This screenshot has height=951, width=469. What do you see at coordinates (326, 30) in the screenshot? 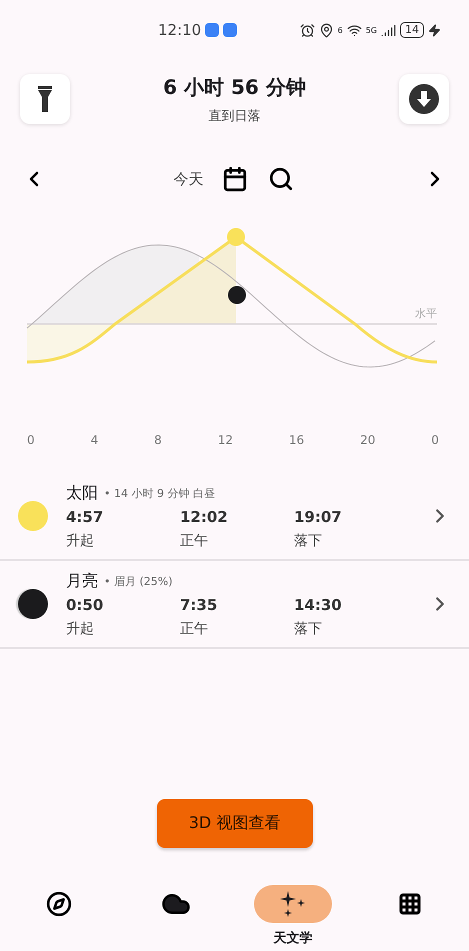
I see `location-icon` at bounding box center [326, 30].